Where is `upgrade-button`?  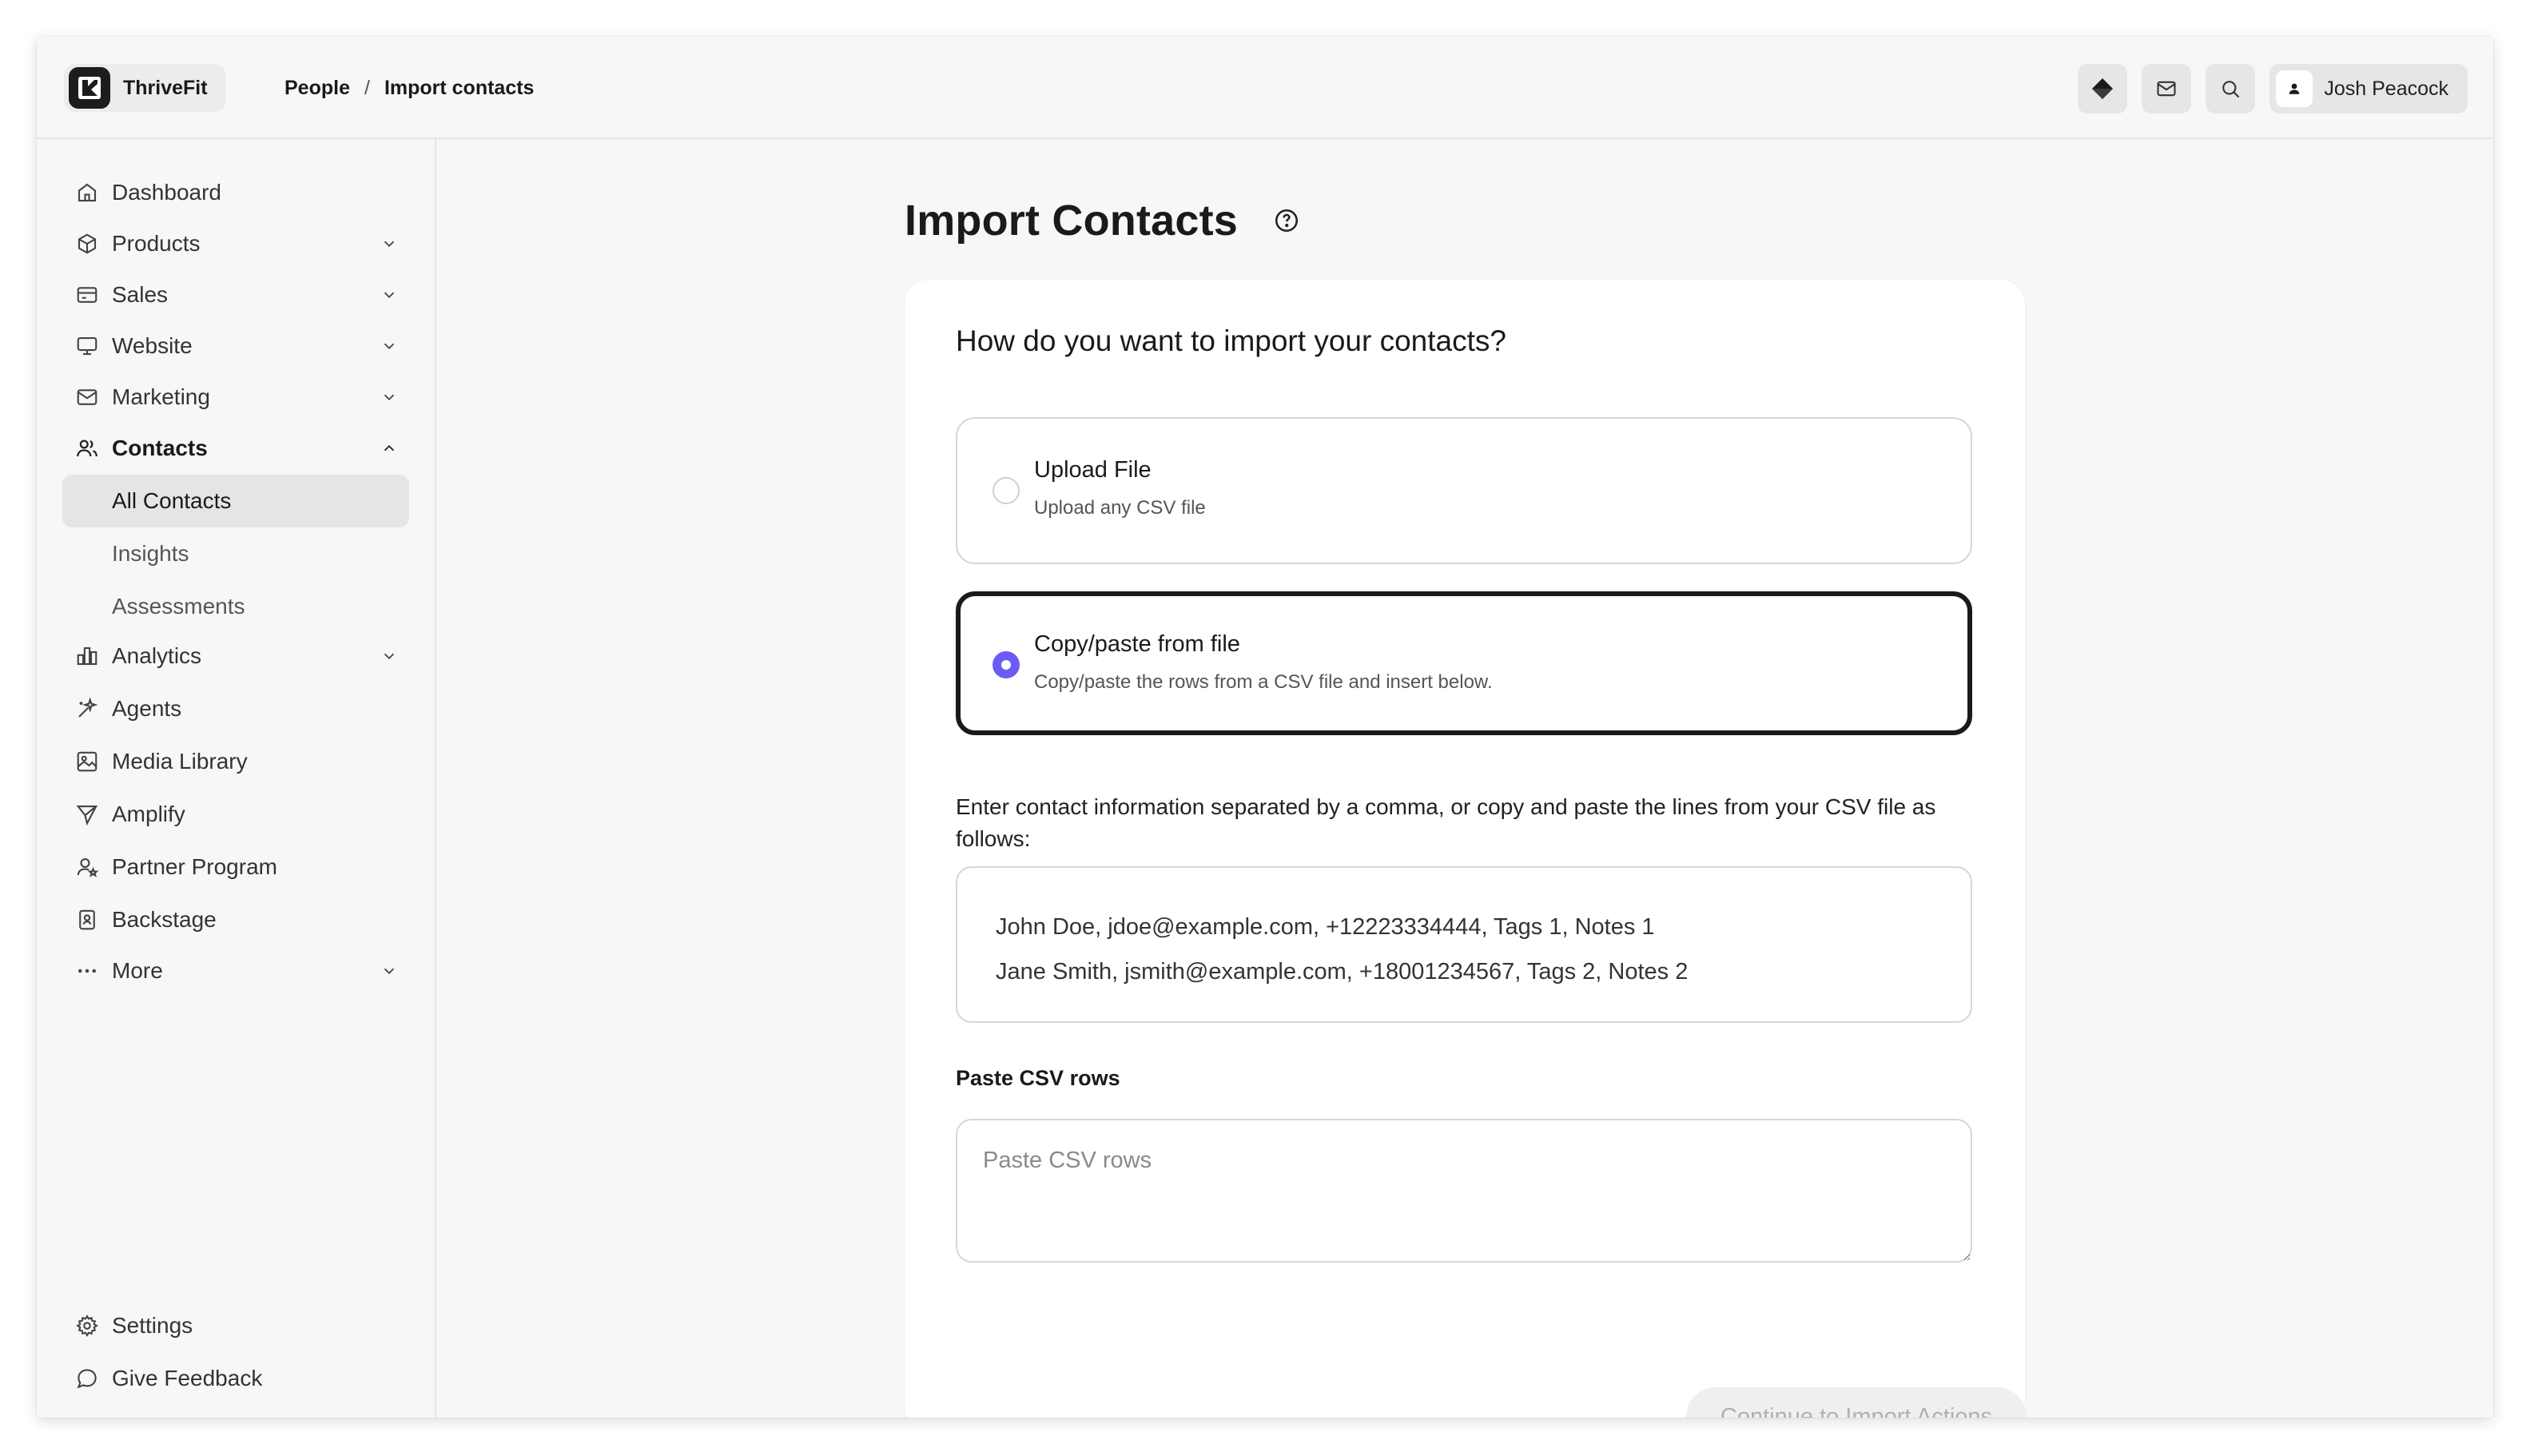
upgrade-button is located at coordinates (2103, 88).